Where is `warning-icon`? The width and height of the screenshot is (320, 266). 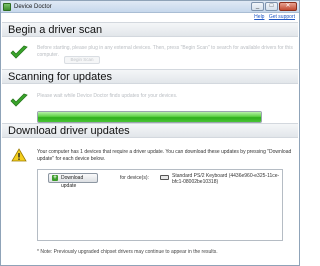 warning-icon is located at coordinates (19, 155).